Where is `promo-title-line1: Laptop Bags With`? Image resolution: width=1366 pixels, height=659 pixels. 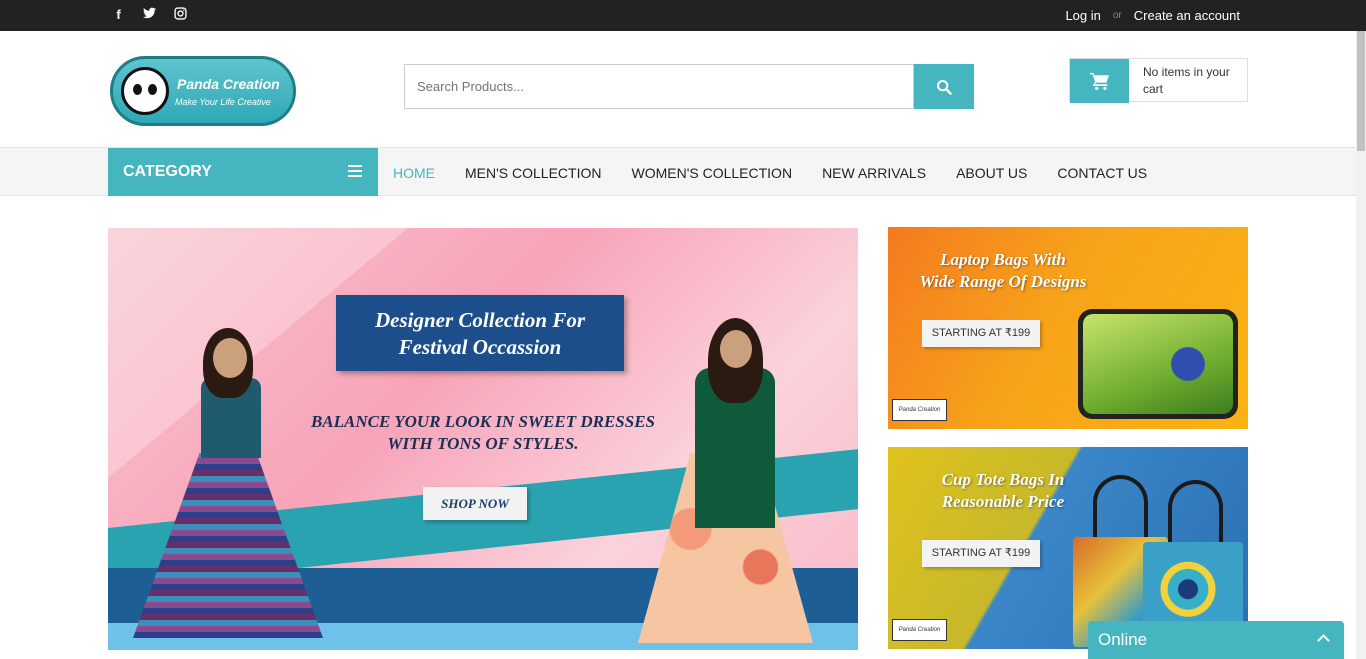
promo-title-line1: Laptop Bags With is located at coordinates (1003, 259).